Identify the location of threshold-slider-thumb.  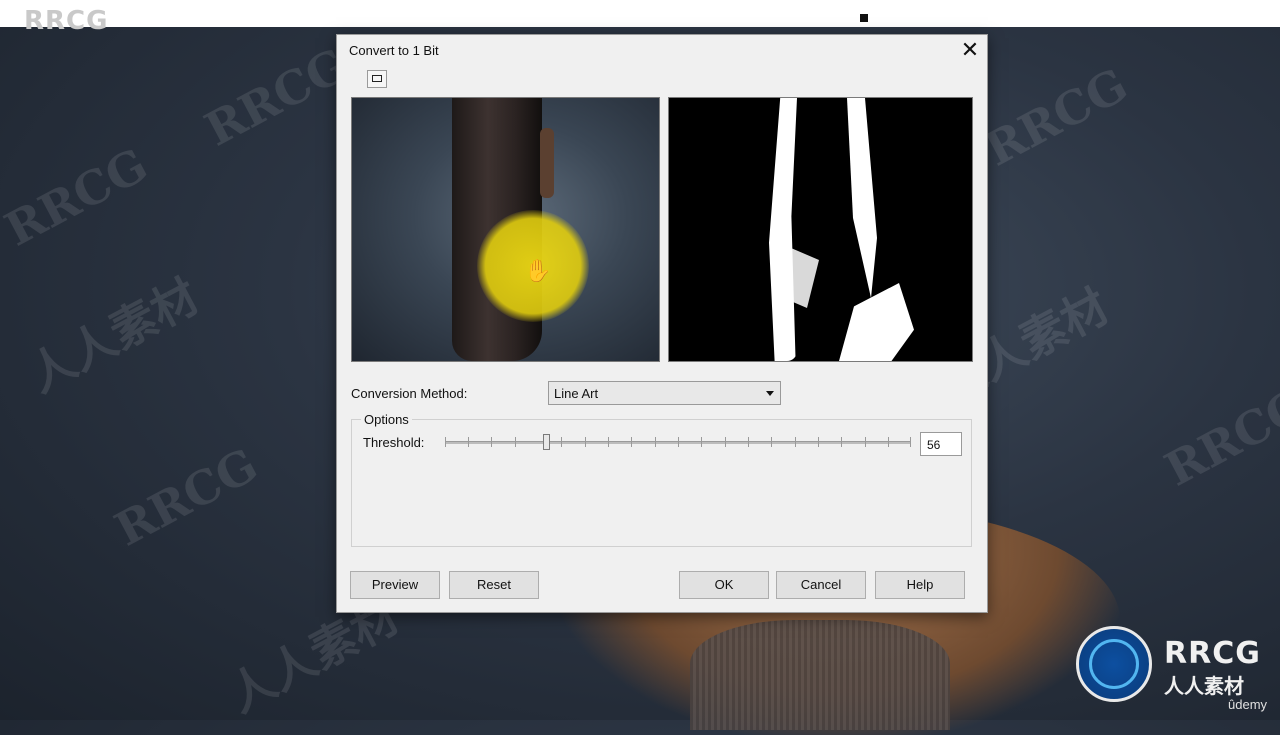
(546, 442).